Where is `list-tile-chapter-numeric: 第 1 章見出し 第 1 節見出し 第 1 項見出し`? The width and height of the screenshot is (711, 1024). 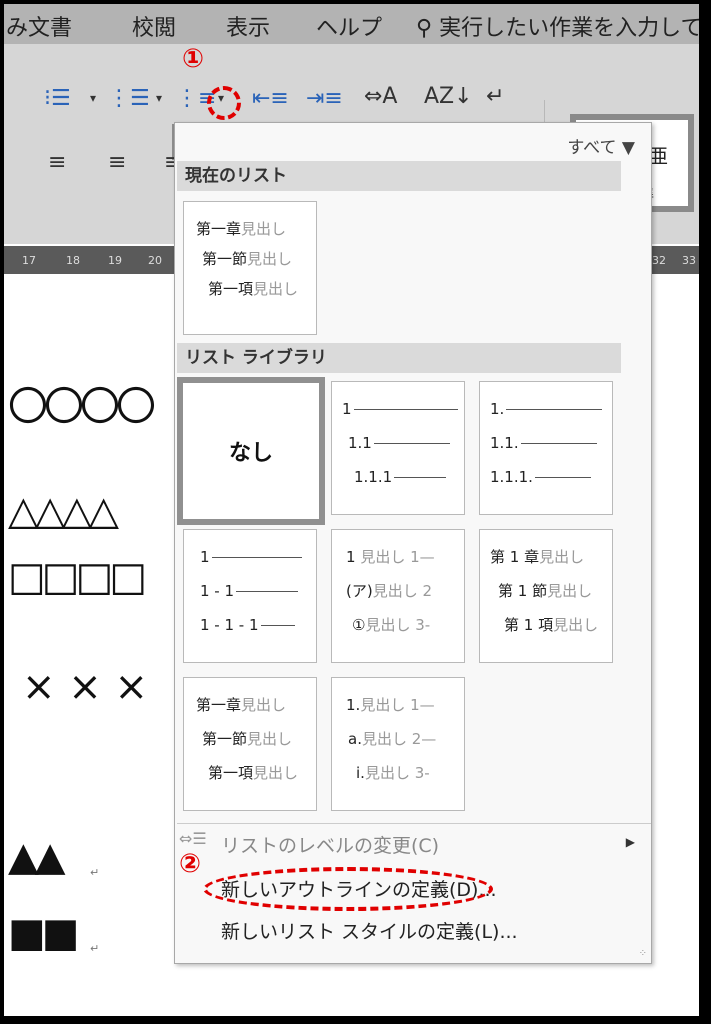 list-tile-chapter-numeric: 第 1 章見出し 第 1 節見出し 第 1 項見出し is located at coordinates (546, 596).